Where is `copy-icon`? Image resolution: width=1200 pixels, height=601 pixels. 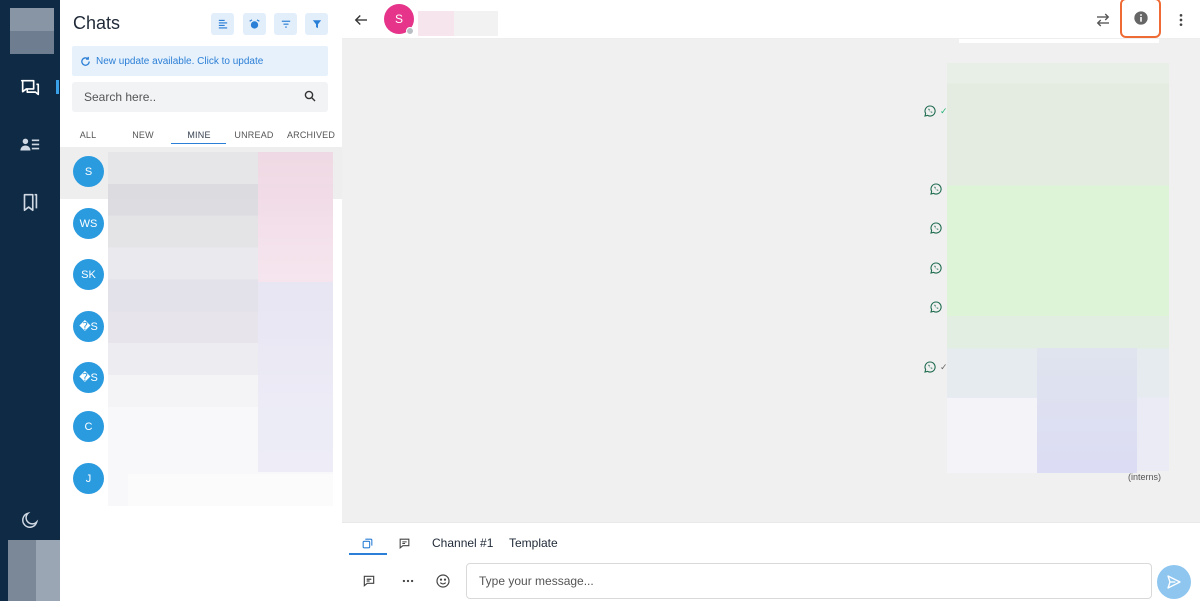
copy-icon is located at coordinates (367, 543).